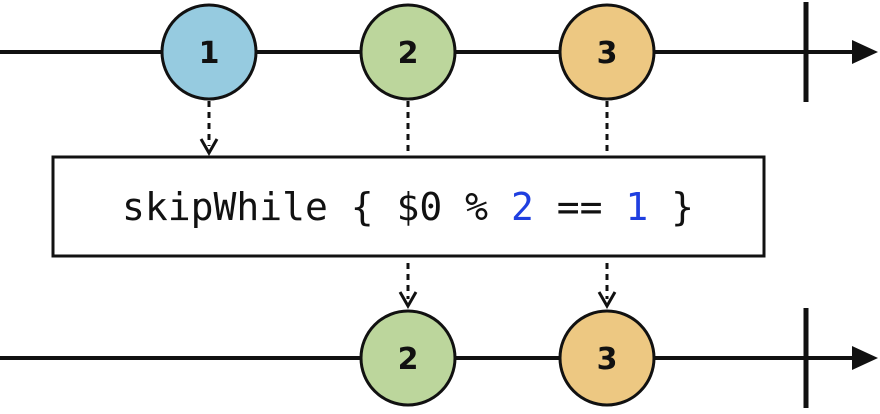 This screenshot has height=414, width=880. I want to click on output-marble-2: 2, so click(408, 358).